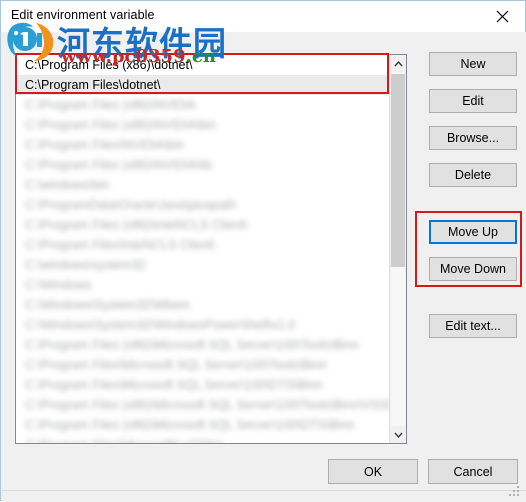 The height and width of the screenshot is (502, 526). What do you see at coordinates (83, 15) in the screenshot?
I see `window-title: Edit environment variable` at bounding box center [83, 15].